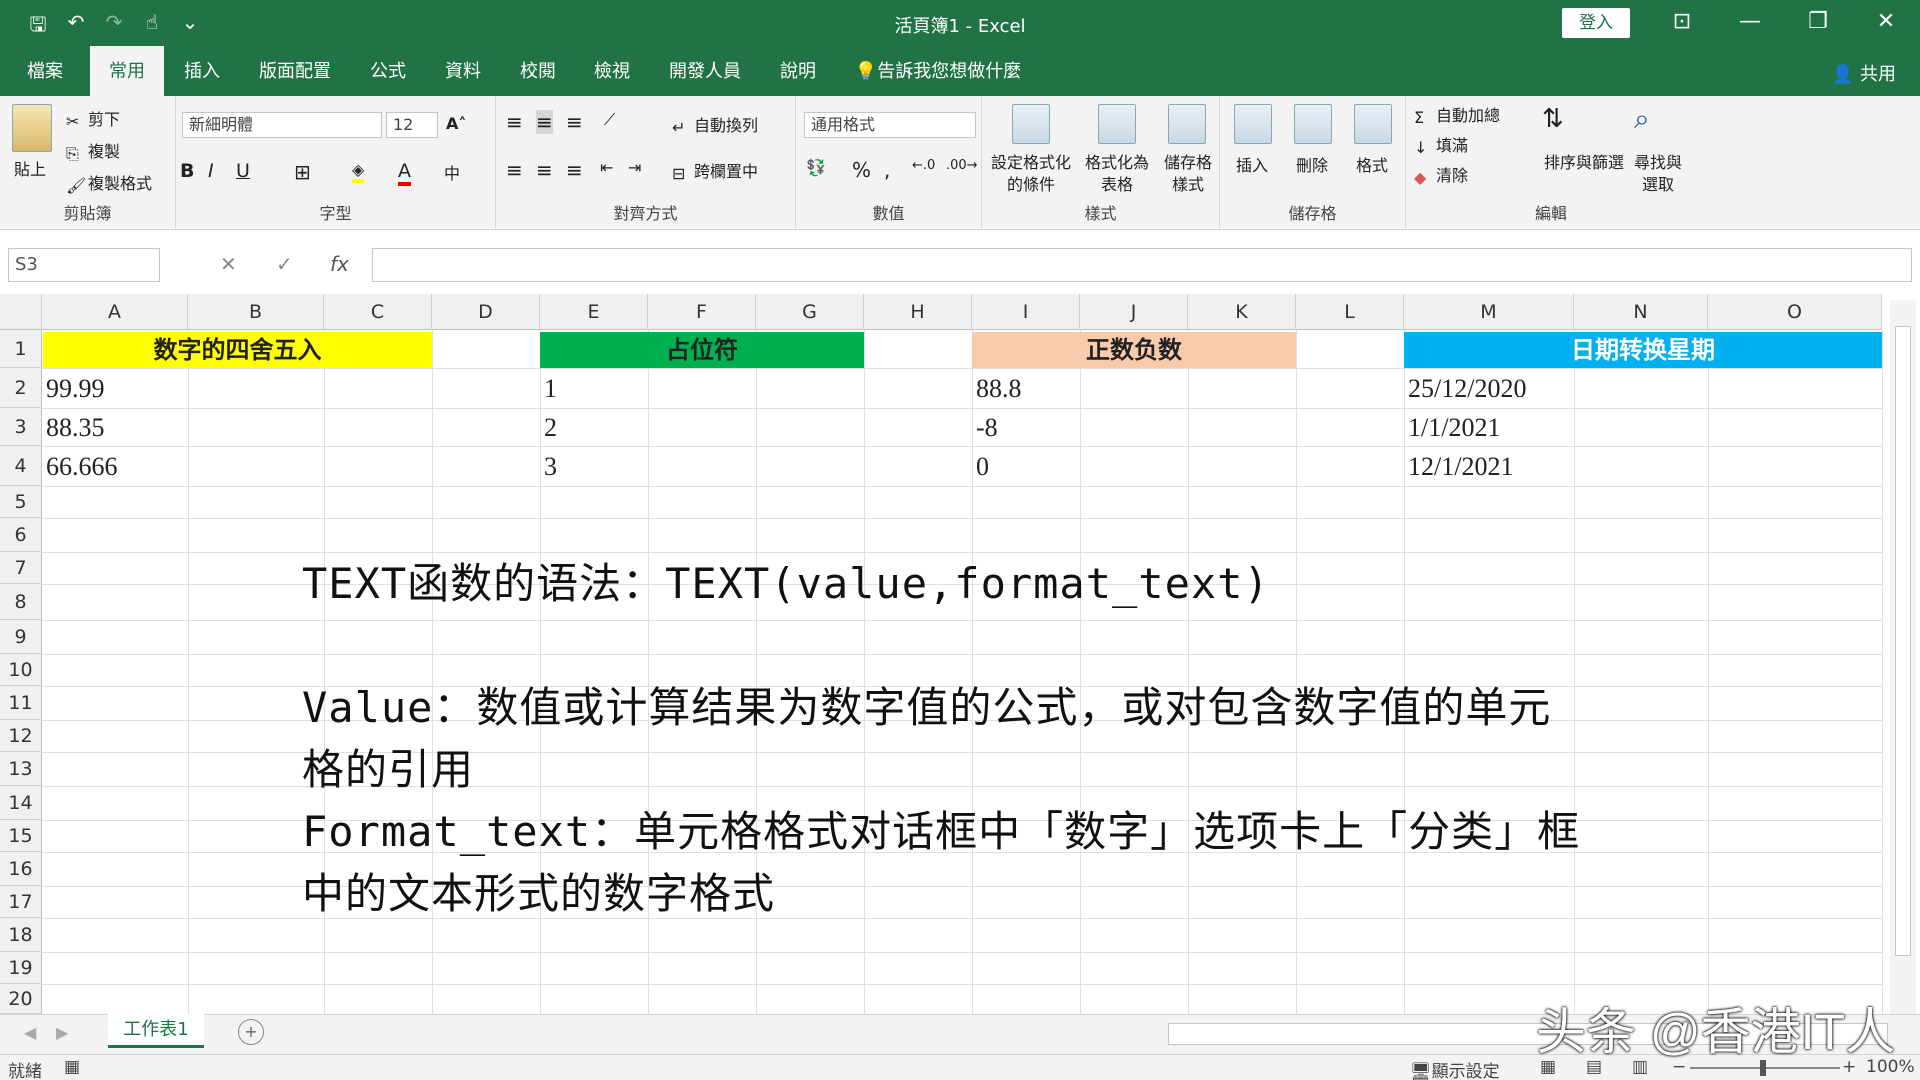 This screenshot has width=1920, height=1080. Describe the element at coordinates (21, 349) in the screenshot. I see `row-header: 1` at that location.